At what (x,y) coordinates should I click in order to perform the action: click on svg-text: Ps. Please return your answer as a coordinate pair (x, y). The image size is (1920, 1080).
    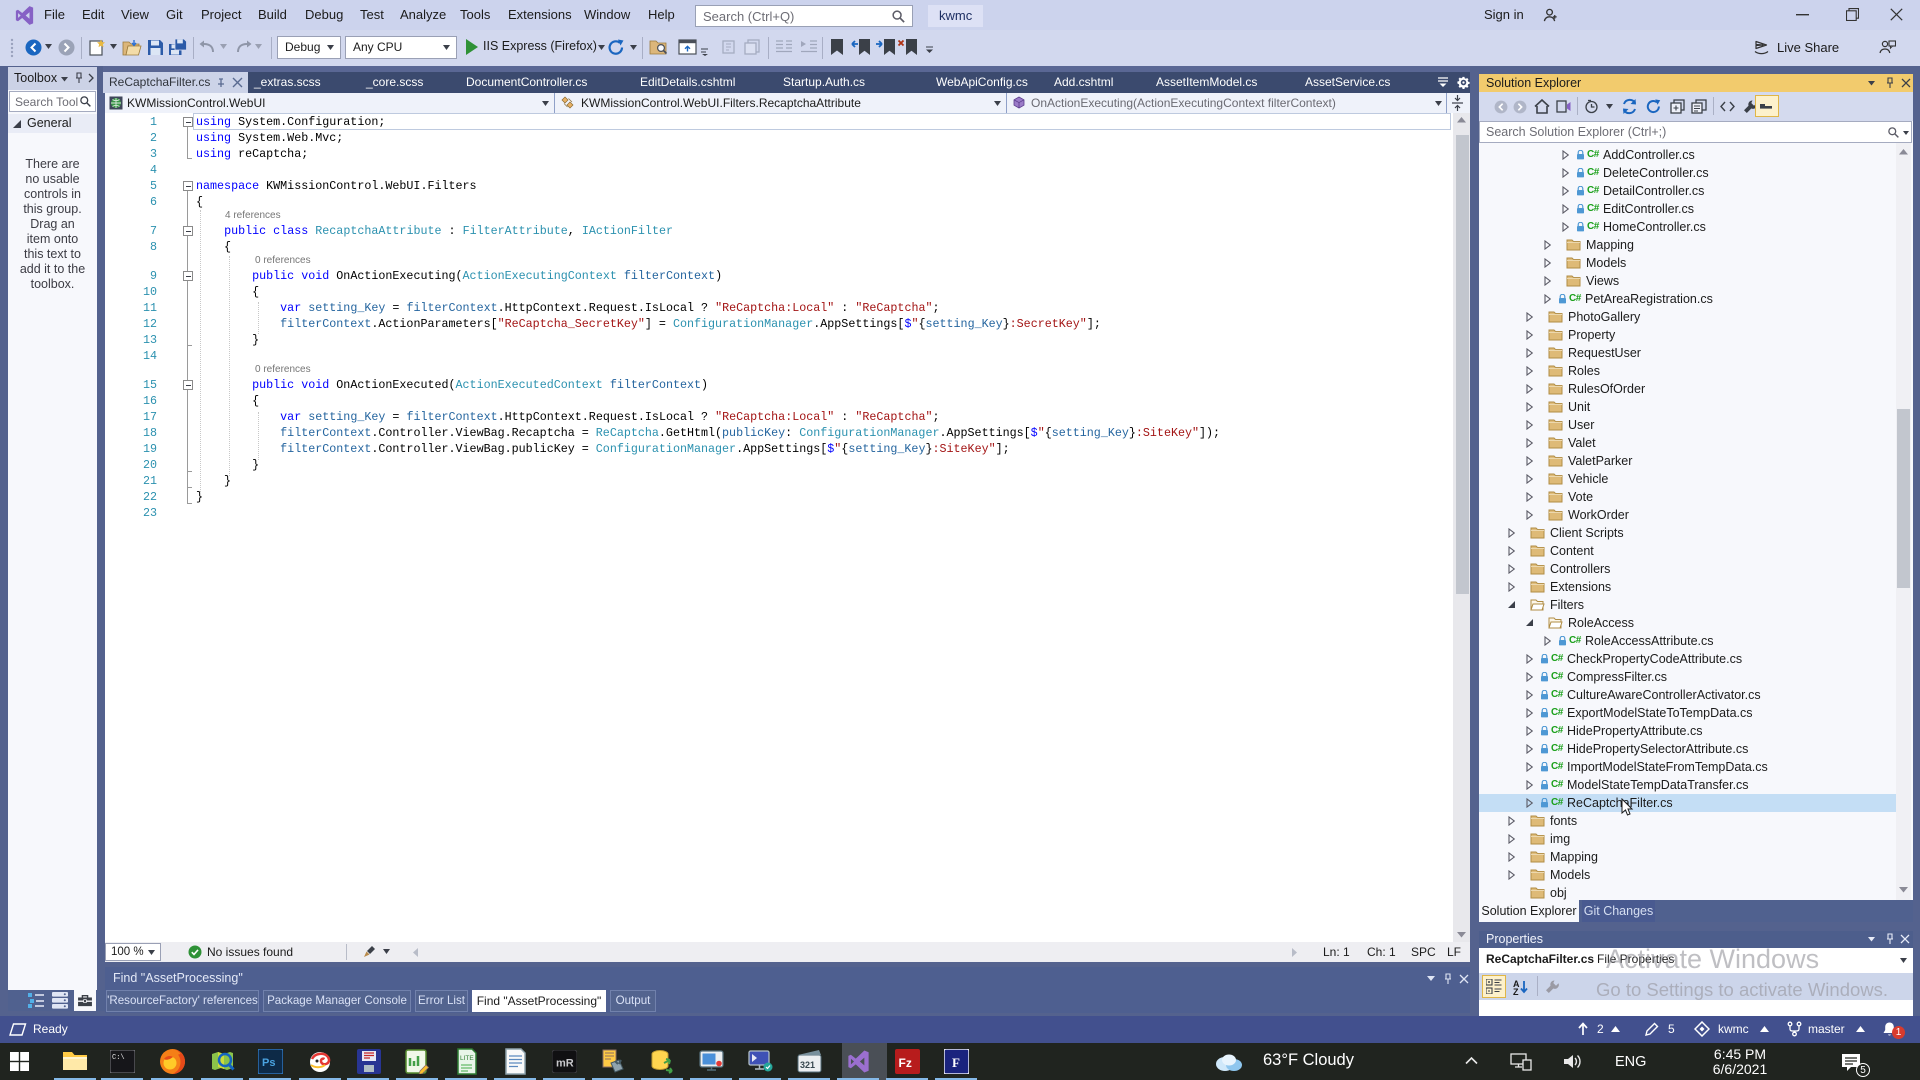
    Looking at the image, I should click on (268, 1063).